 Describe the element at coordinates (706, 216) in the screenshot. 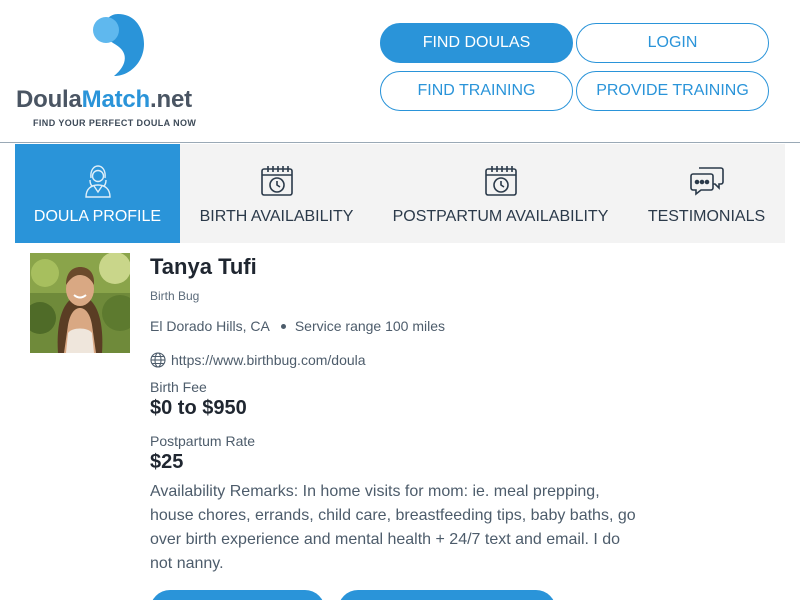

I see `tab-label: TESTIMONIALS` at that location.